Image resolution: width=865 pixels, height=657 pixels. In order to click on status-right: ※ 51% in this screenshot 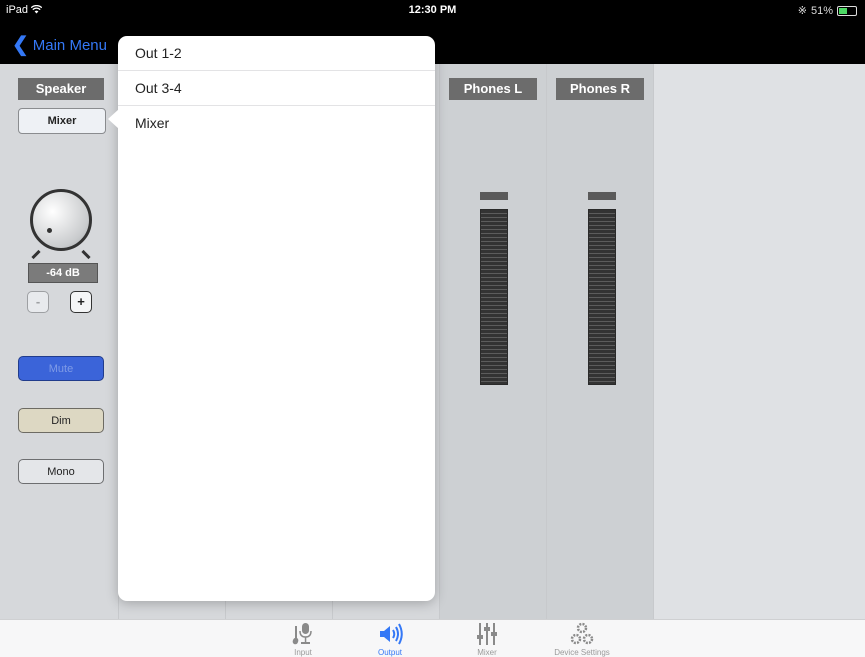, I will do `click(827, 10)`.